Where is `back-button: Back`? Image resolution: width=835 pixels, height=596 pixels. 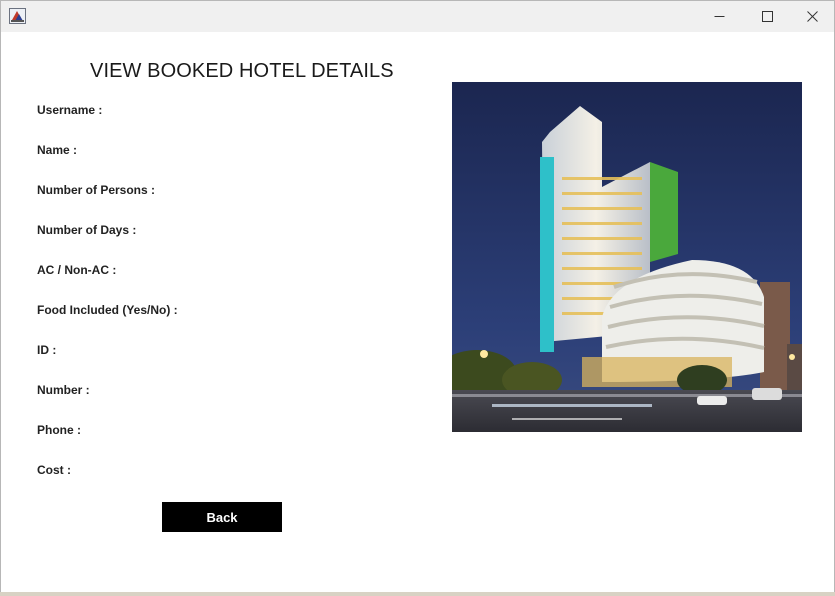
back-button: Back is located at coordinates (222, 517).